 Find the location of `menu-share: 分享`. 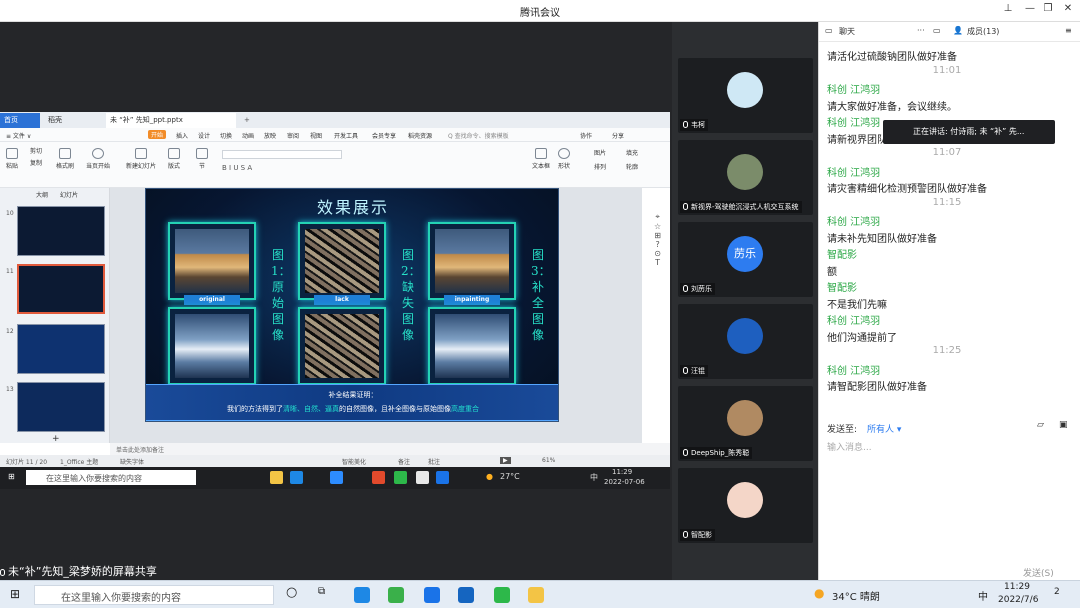

menu-share: 分享 is located at coordinates (618, 135).